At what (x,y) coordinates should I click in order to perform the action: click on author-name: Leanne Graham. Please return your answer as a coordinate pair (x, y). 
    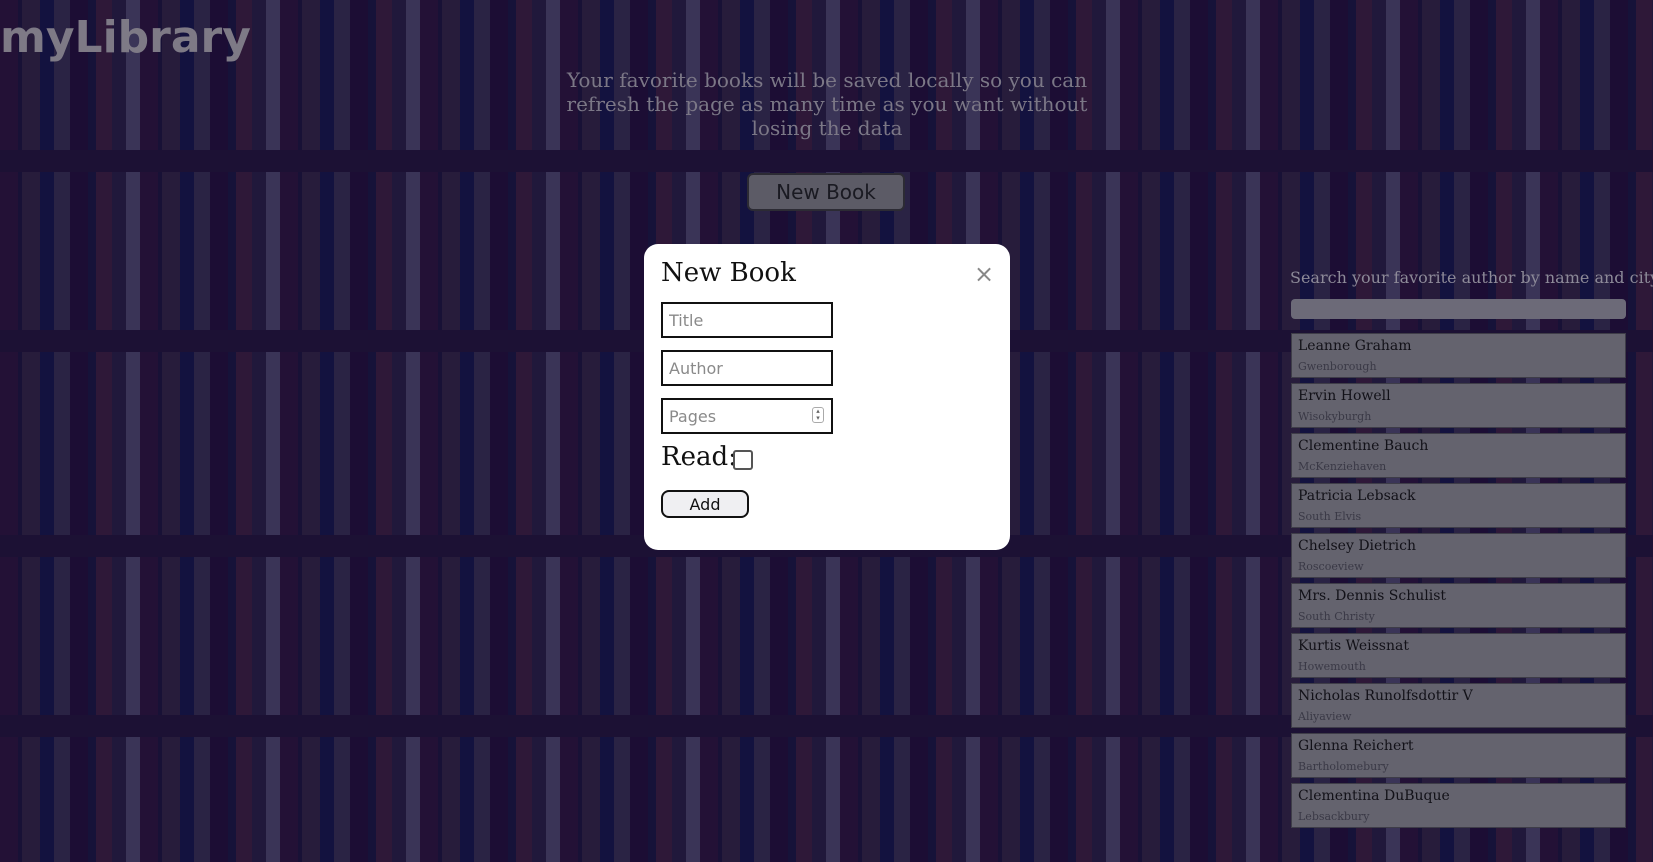
    Looking at the image, I should click on (1355, 346).